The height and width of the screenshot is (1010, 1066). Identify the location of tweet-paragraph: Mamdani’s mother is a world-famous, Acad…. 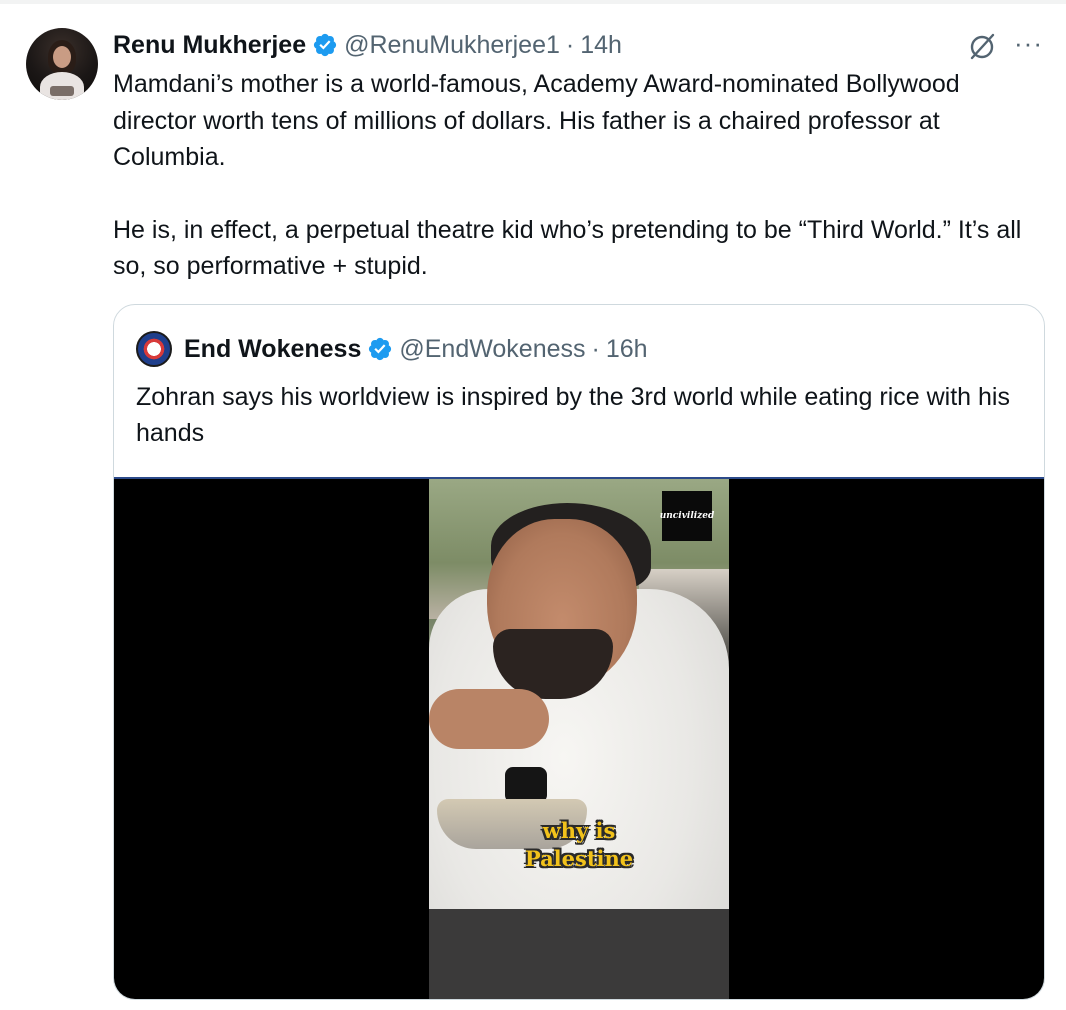
(536, 120).